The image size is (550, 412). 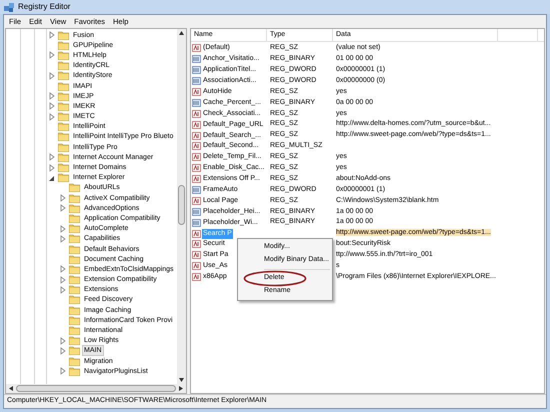 What do you see at coordinates (181, 380) in the screenshot?
I see `scroll-down-icon` at bounding box center [181, 380].